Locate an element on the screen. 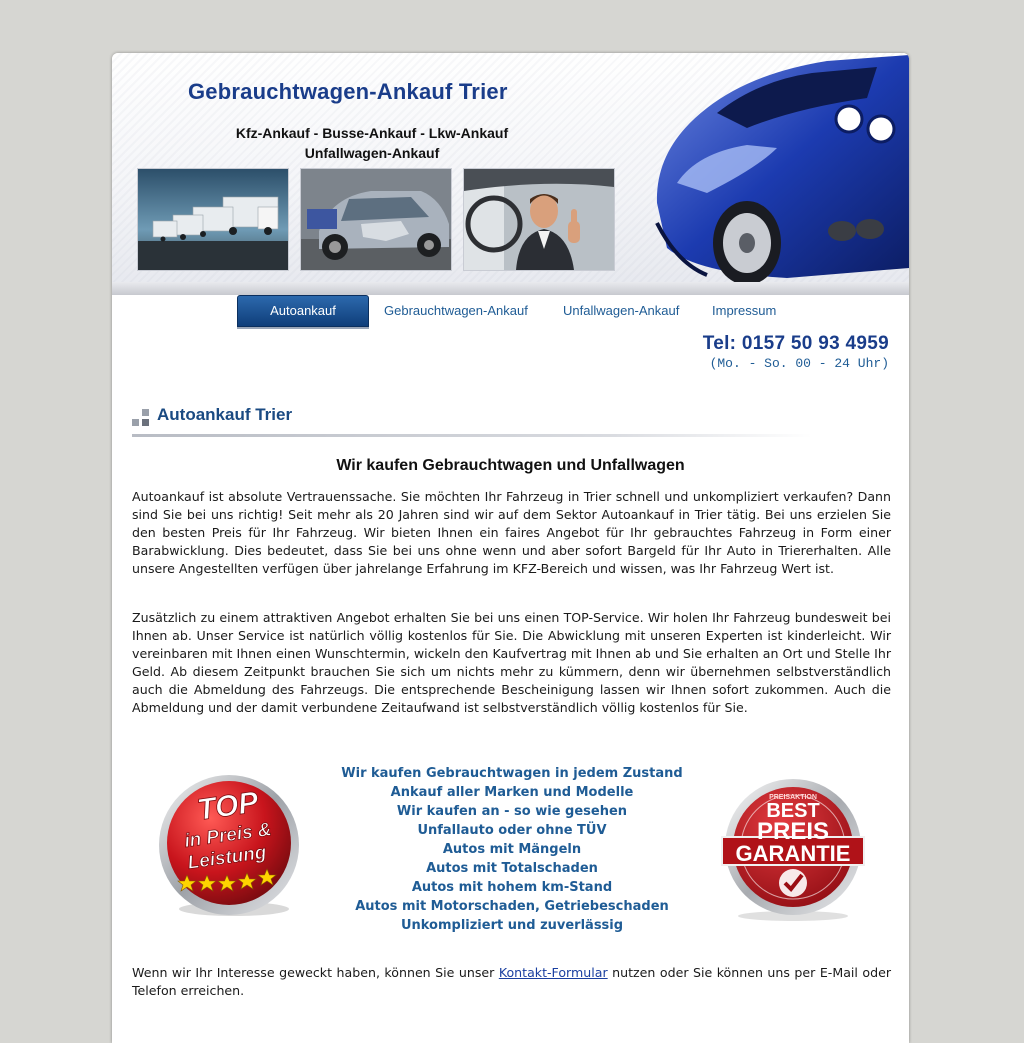 This screenshot has width=1024, height=1043. feature-item: Autos mit Mängeln is located at coordinates (512, 849).